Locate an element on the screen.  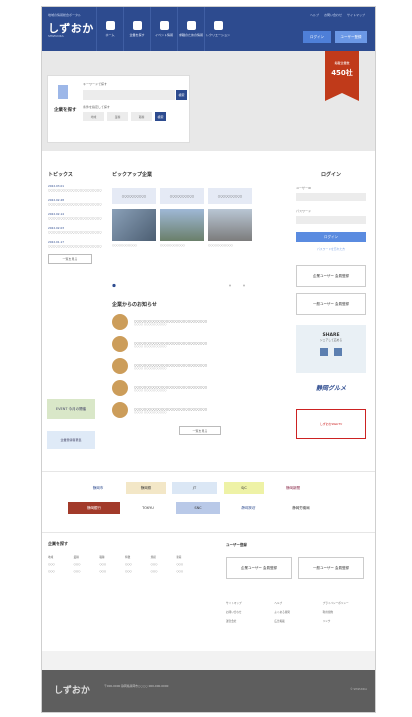
footer-link: よくある質問 is located at coordinates (295, 612).